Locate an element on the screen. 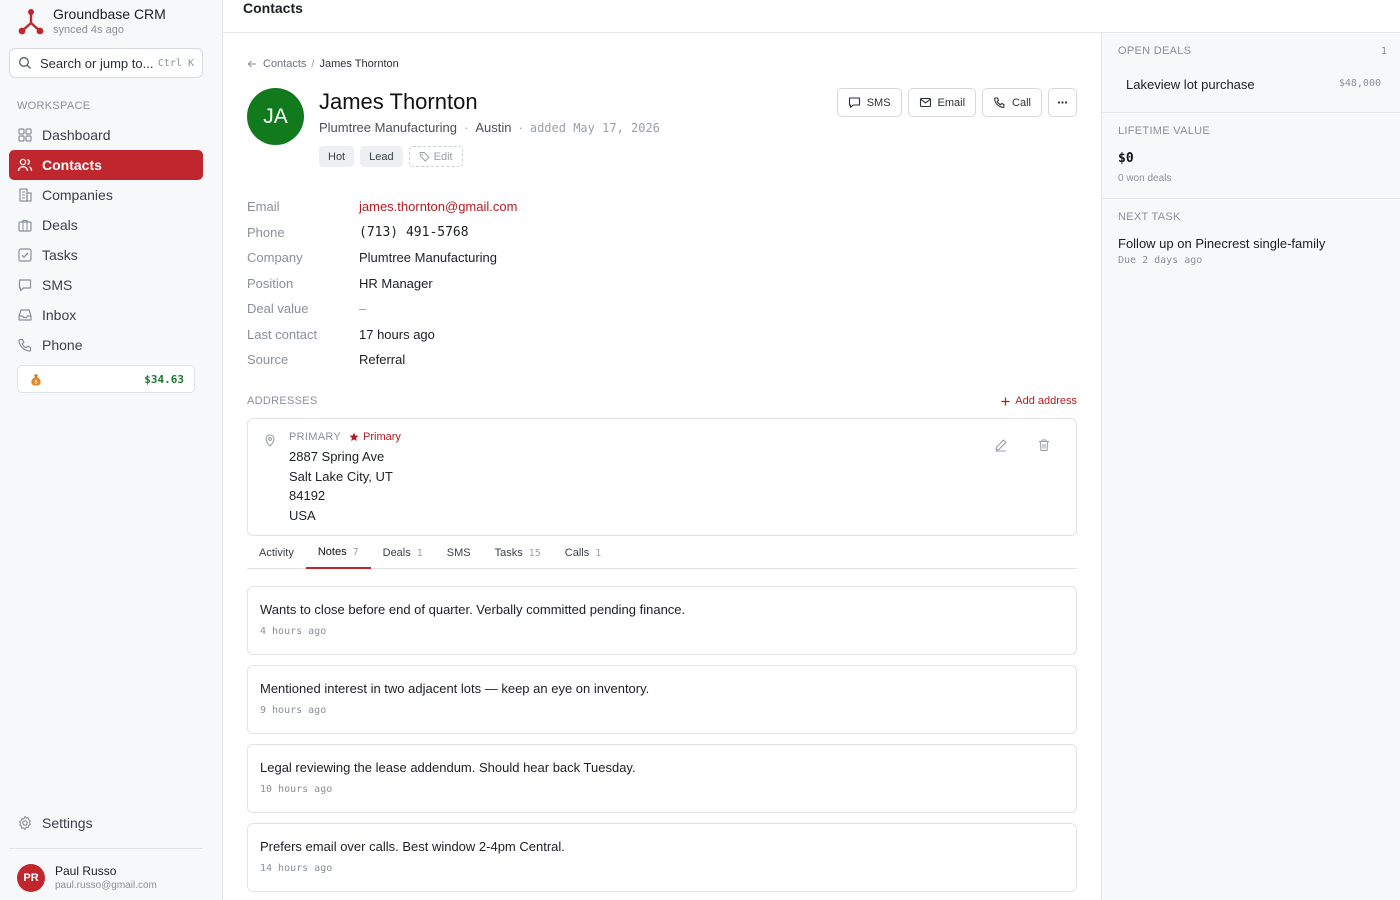 Image resolution: width=1400 pixels, height=900 pixels. sidebar-item-deals: Deals is located at coordinates (106, 225).